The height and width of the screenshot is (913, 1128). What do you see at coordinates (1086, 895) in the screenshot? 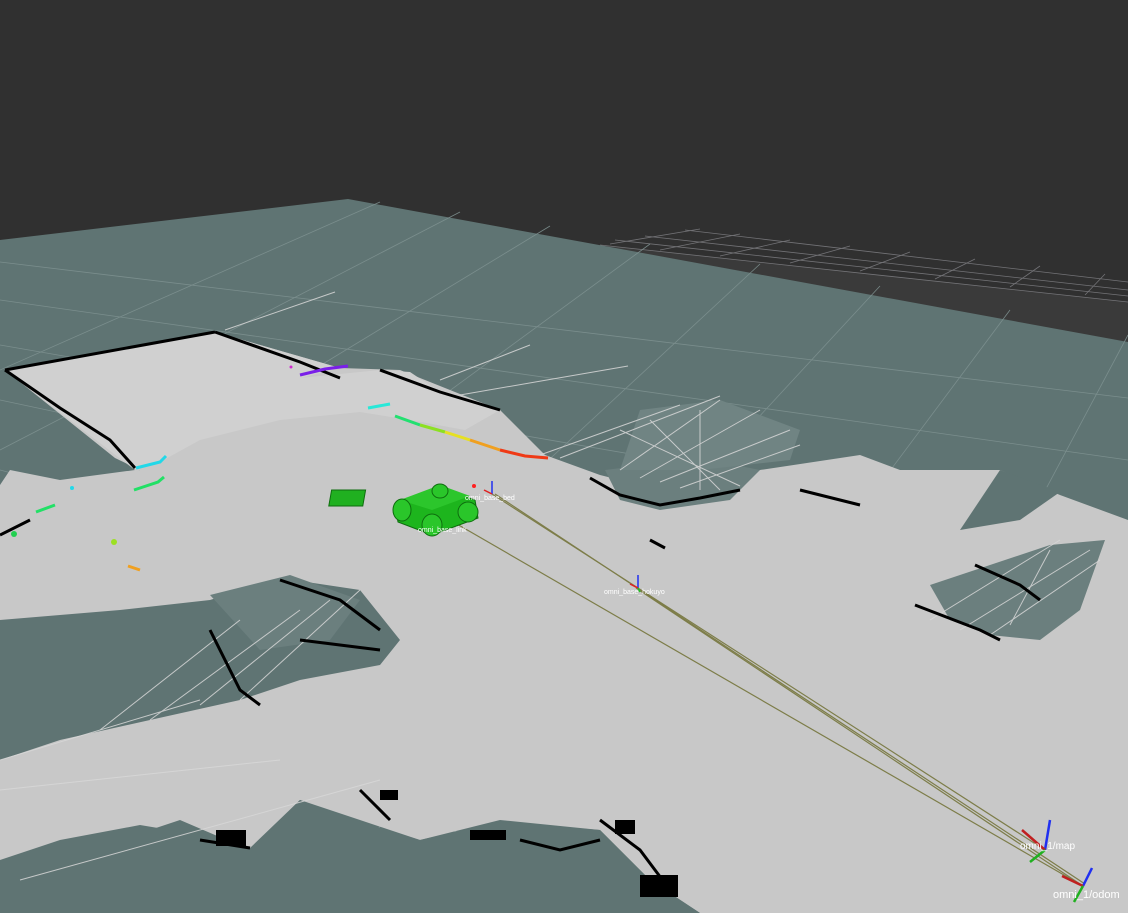
I see `frame-label-odom: omni_1/odom` at bounding box center [1086, 895].